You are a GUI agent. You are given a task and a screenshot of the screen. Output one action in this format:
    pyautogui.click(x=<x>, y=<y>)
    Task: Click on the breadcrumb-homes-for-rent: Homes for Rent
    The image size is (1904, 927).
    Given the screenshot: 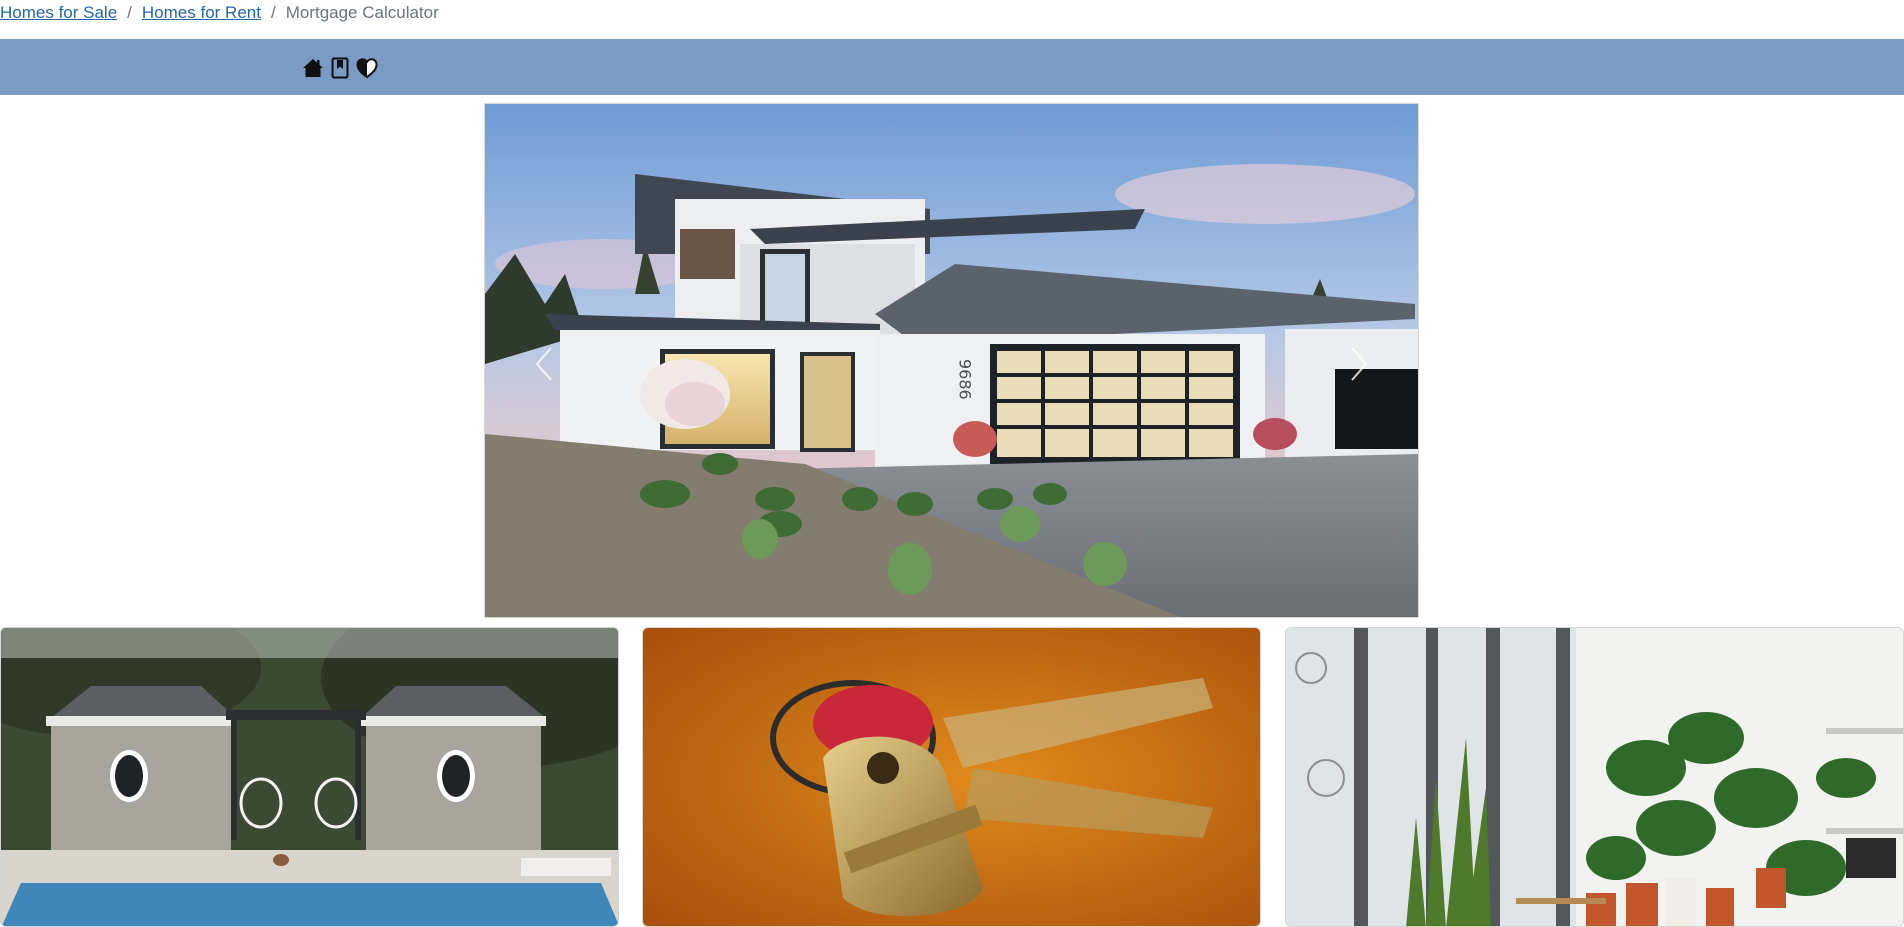 What is the action you would take?
    pyautogui.click(x=201, y=13)
    